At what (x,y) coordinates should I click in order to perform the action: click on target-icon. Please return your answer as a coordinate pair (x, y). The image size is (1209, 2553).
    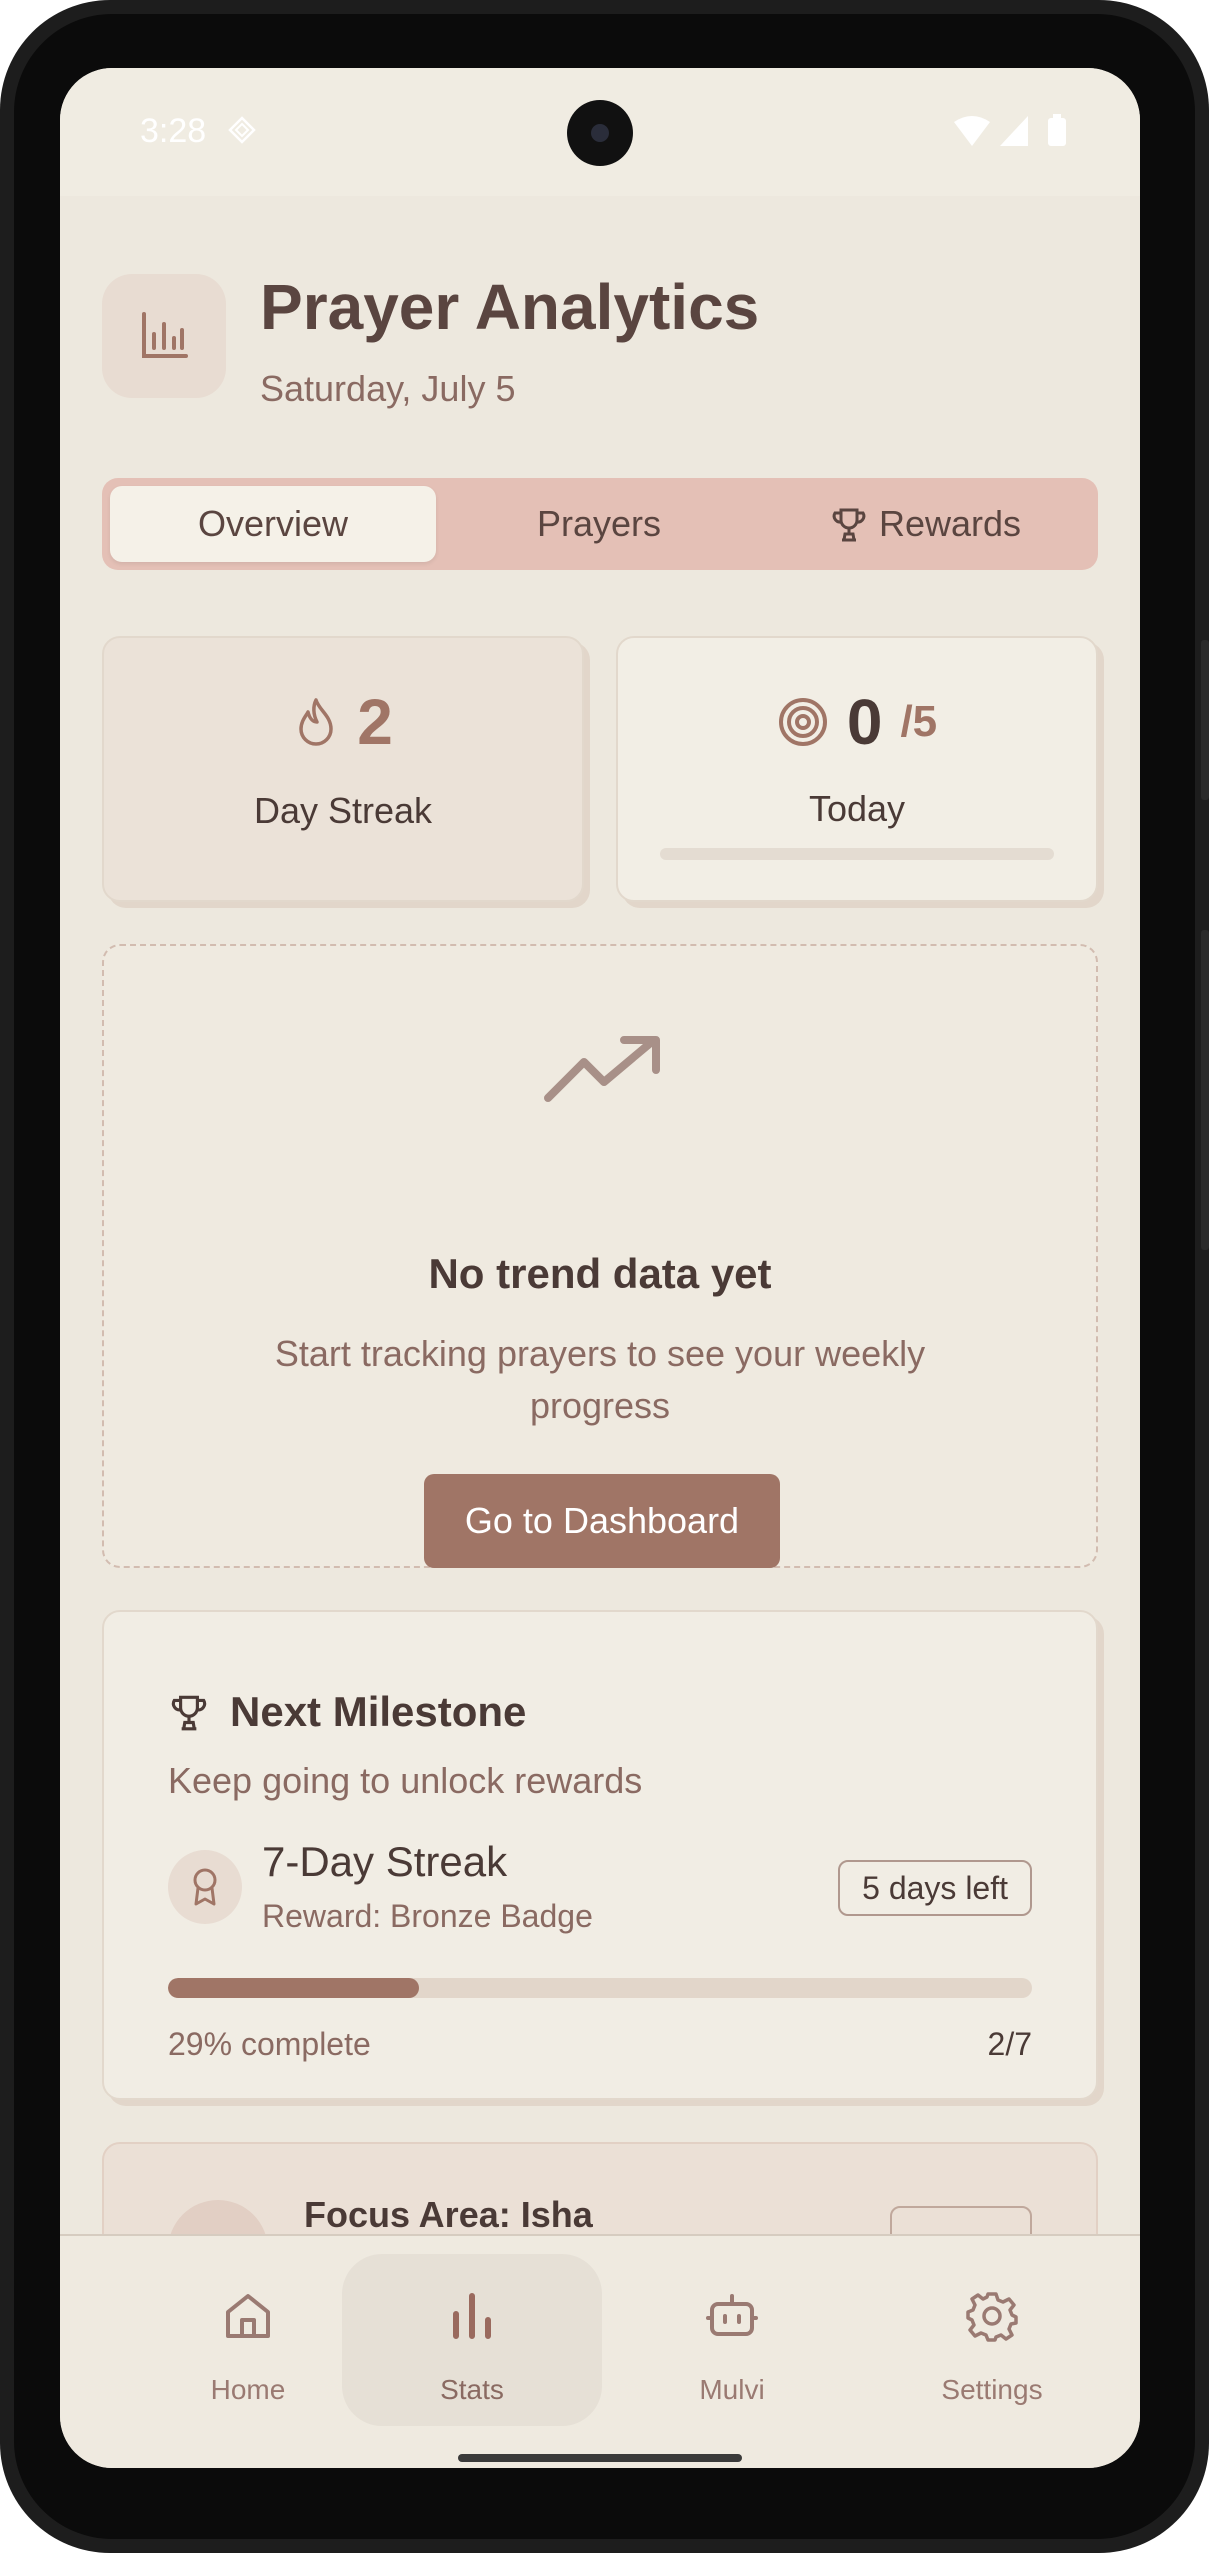
    Looking at the image, I should click on (802, 722).